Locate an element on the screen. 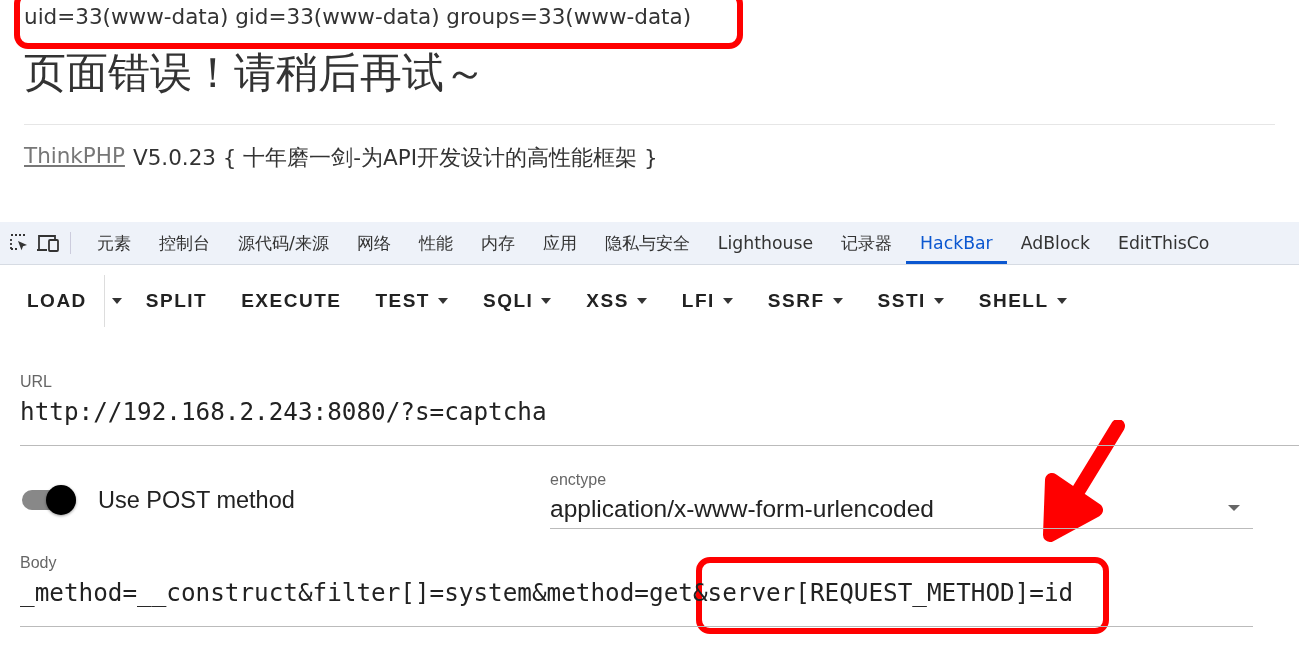 The height and width of the screenshot is (648, 1299). command-output: uid=33(www-data) gid=33(www-data) groups=33(www-data) is located at coordinates (358, 17).